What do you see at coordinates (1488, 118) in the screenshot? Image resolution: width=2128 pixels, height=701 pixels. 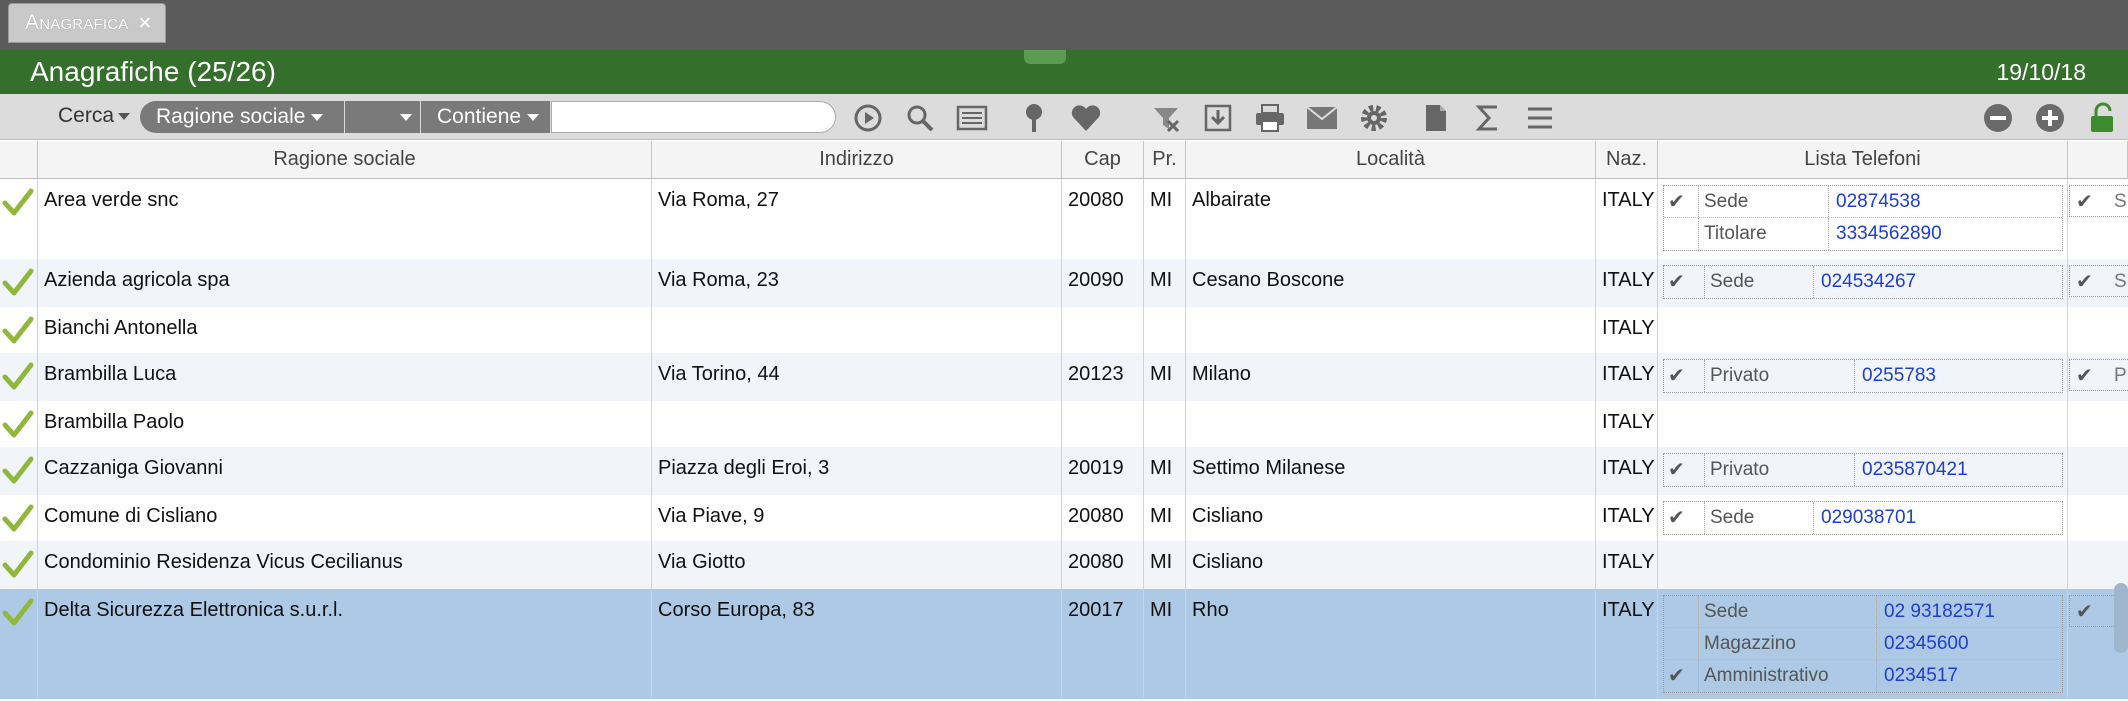 I see `sum-icon` at bounding box center [1488, 118].